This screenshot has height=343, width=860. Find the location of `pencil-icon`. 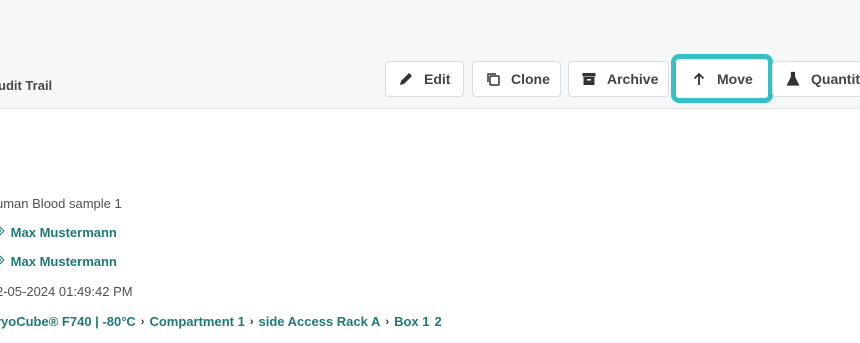

pencil-icon is located at coordinates (406, 79).